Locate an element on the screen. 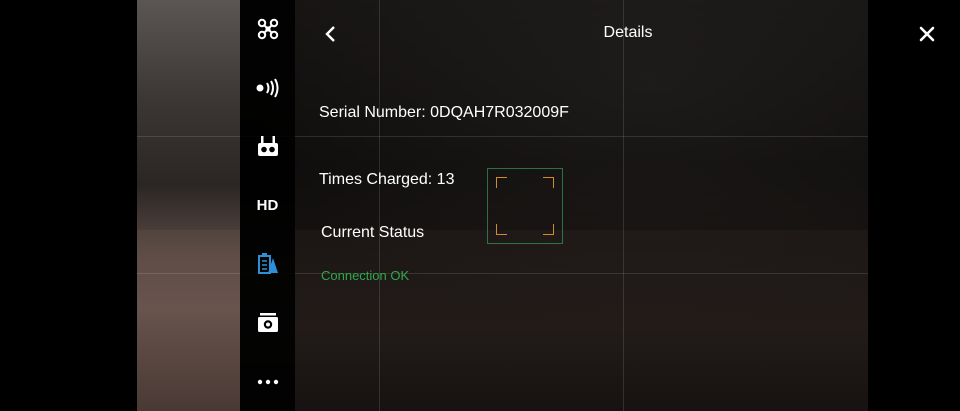  page-title: Details is located at coordinates (628, 32).